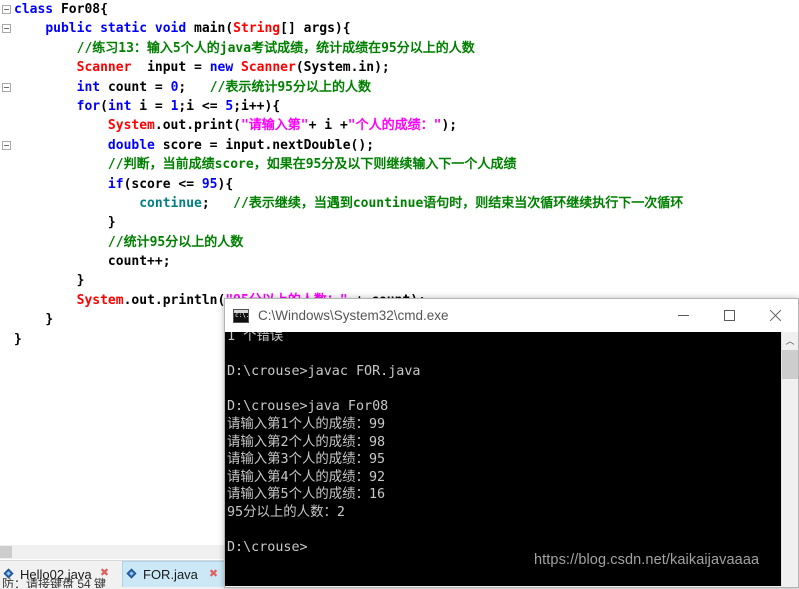  Describe the element at coordinates (268, 145) in the screenshot. I see `code-token: score = input.nextDouble();` at that location.